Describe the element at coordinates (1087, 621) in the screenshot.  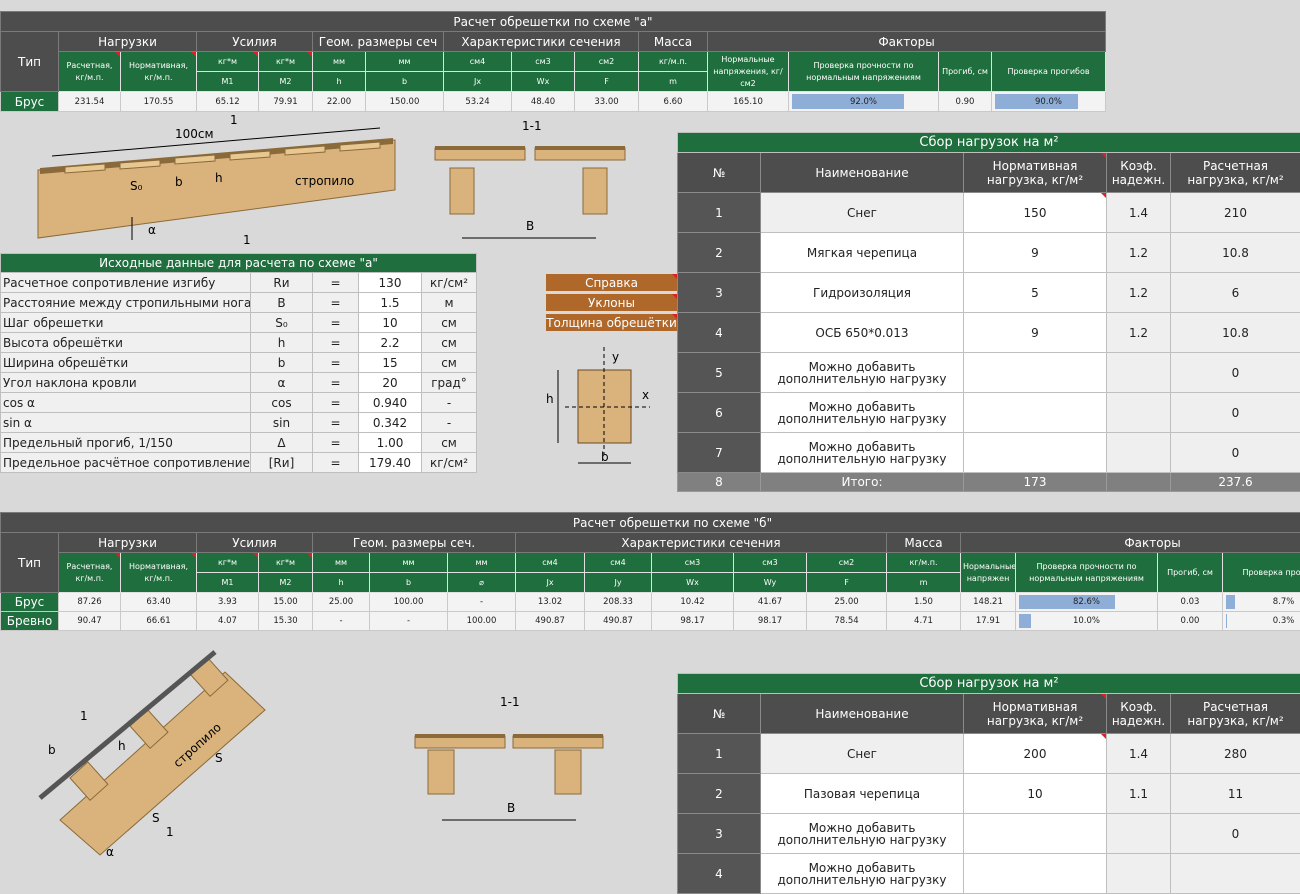
I see `check1-cell: 10.0%` at that location.